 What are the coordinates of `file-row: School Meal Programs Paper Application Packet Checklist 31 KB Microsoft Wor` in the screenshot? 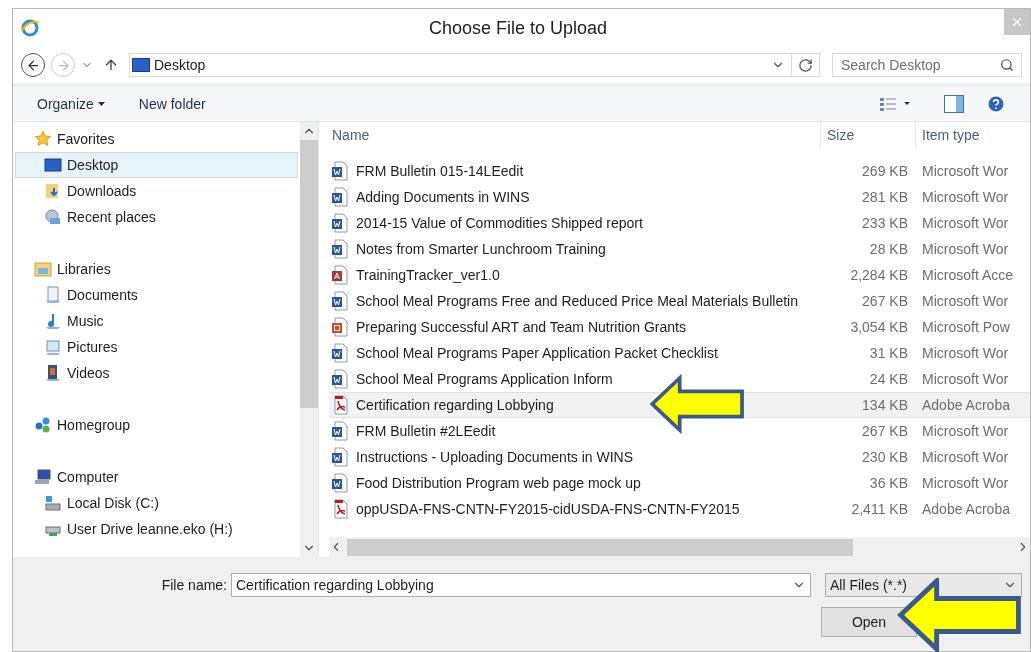 It's located at (679, 353).